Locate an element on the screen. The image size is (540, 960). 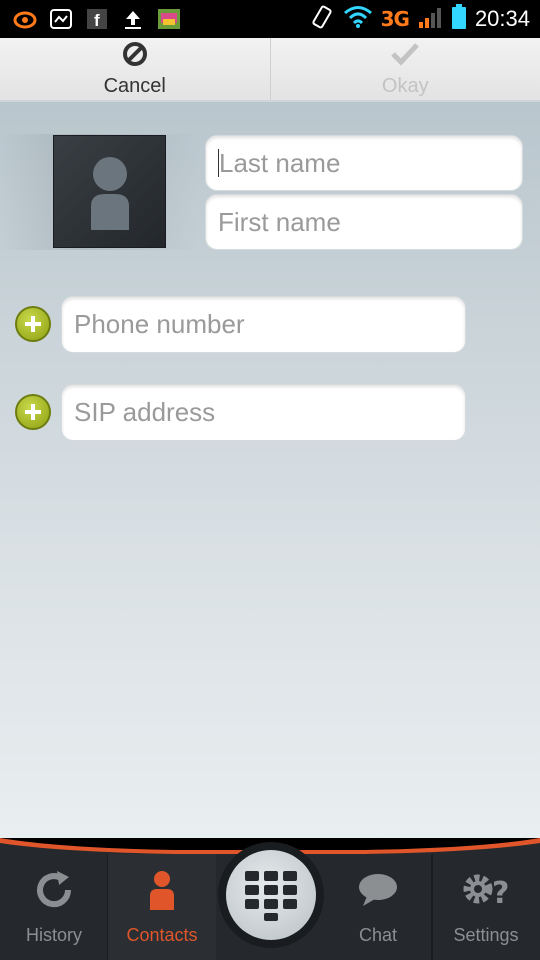
tab-chat: Chat is located at coordinates (378, 905).